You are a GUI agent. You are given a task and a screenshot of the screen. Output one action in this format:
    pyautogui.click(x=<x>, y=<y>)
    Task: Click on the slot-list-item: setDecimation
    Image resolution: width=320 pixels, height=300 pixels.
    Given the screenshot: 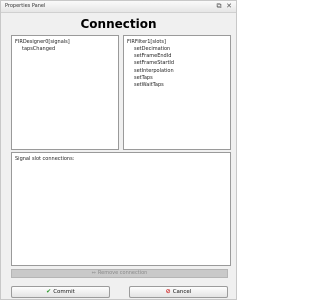 What is the action you would take?
    pyautogui.click(x=154, y=49)
    